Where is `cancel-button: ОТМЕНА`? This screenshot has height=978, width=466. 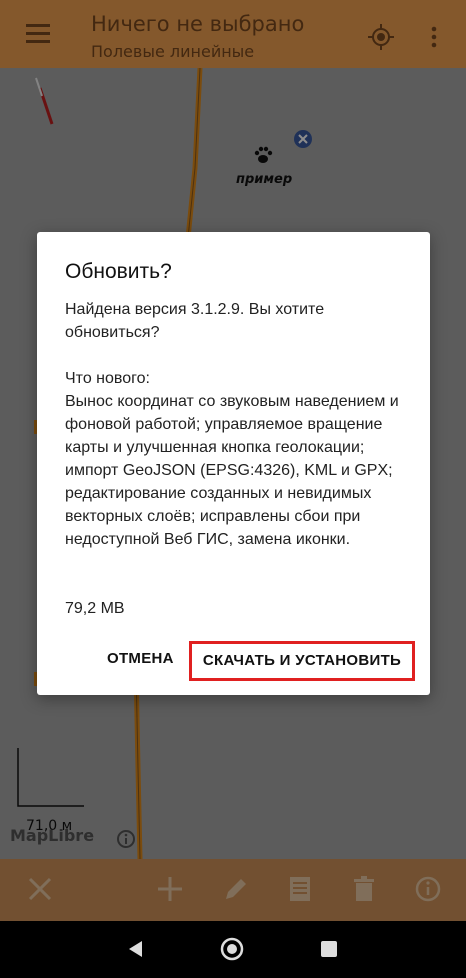
cancel-button: ОТМЕНА is located at coordinates (140, 658).